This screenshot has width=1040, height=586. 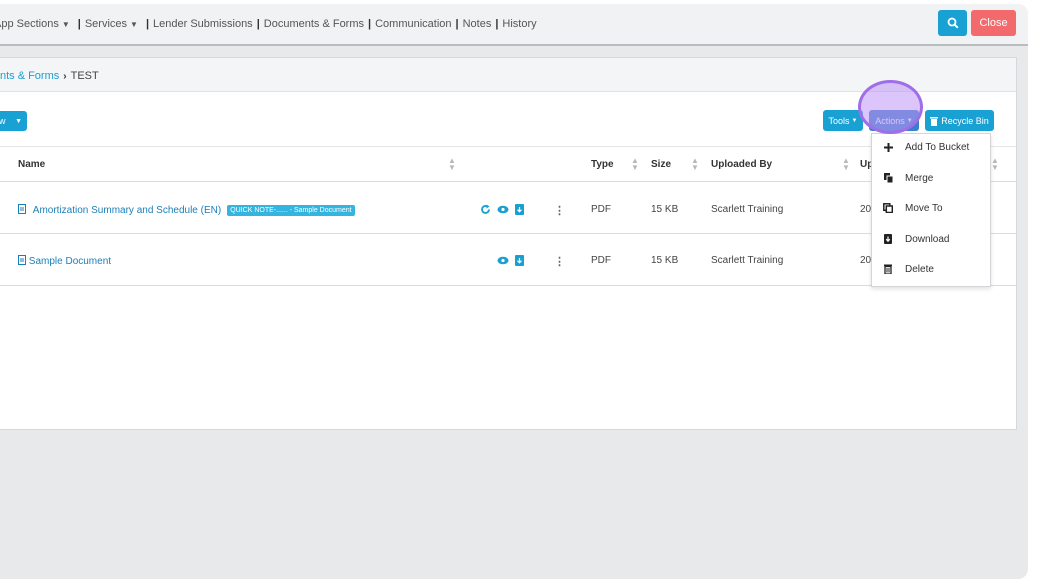 I want to click on tools-button-label: Tools, so click(x=839, y=120).